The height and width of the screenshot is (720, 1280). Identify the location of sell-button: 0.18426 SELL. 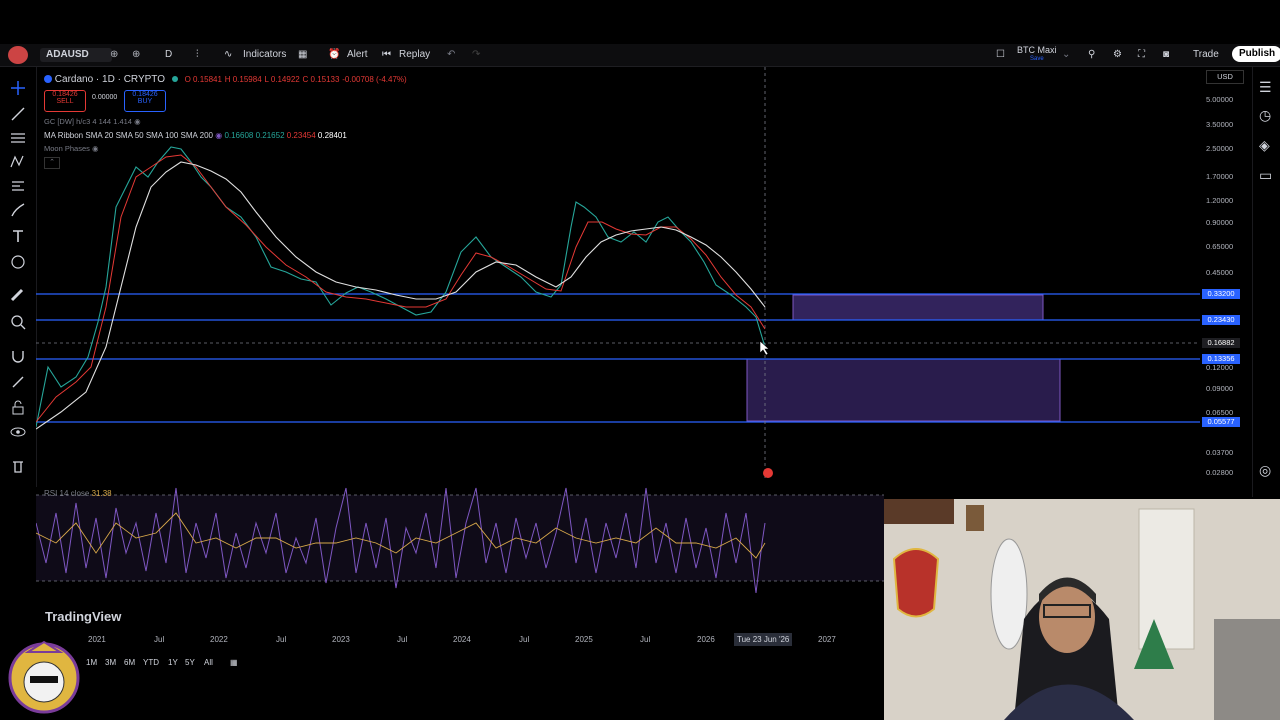
(65, 101).